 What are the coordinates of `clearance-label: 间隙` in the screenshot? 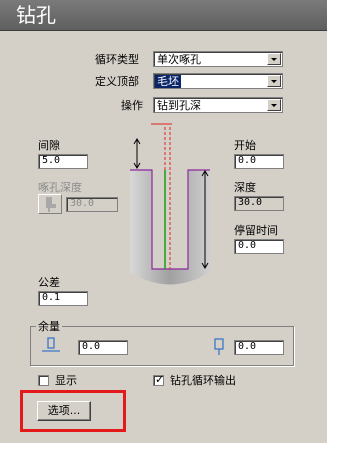 It's located at (49, 145).